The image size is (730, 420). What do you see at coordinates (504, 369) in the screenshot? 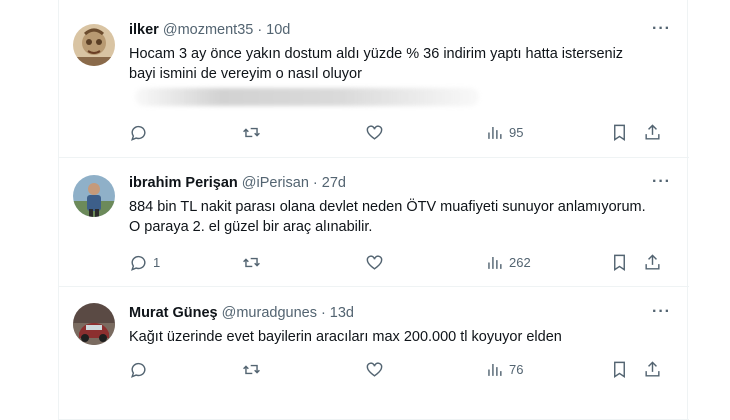
I see `views-button: 76` at bounding box center [504, 369].